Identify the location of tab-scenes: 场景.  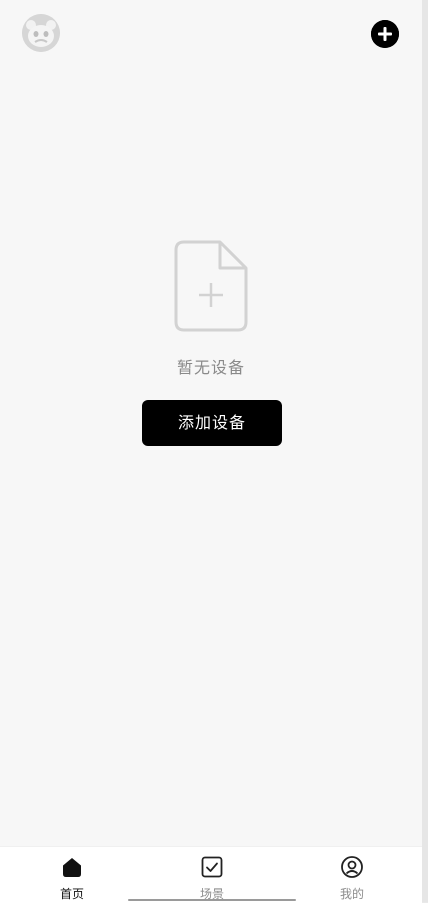
(212, 875).